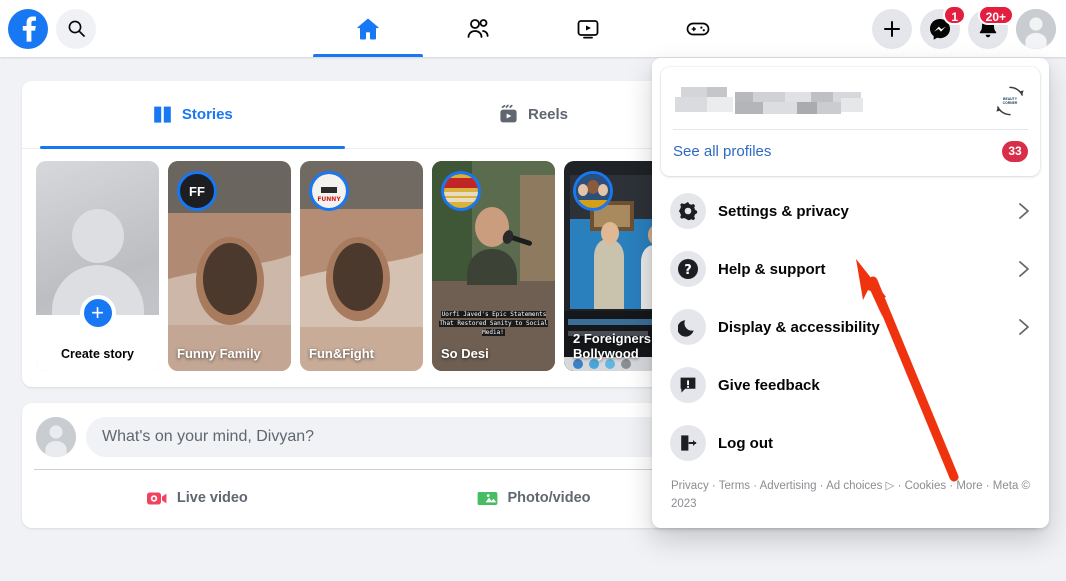  I want to click on see-all-profiles-row: See all profiles 33, so click(850, 151).